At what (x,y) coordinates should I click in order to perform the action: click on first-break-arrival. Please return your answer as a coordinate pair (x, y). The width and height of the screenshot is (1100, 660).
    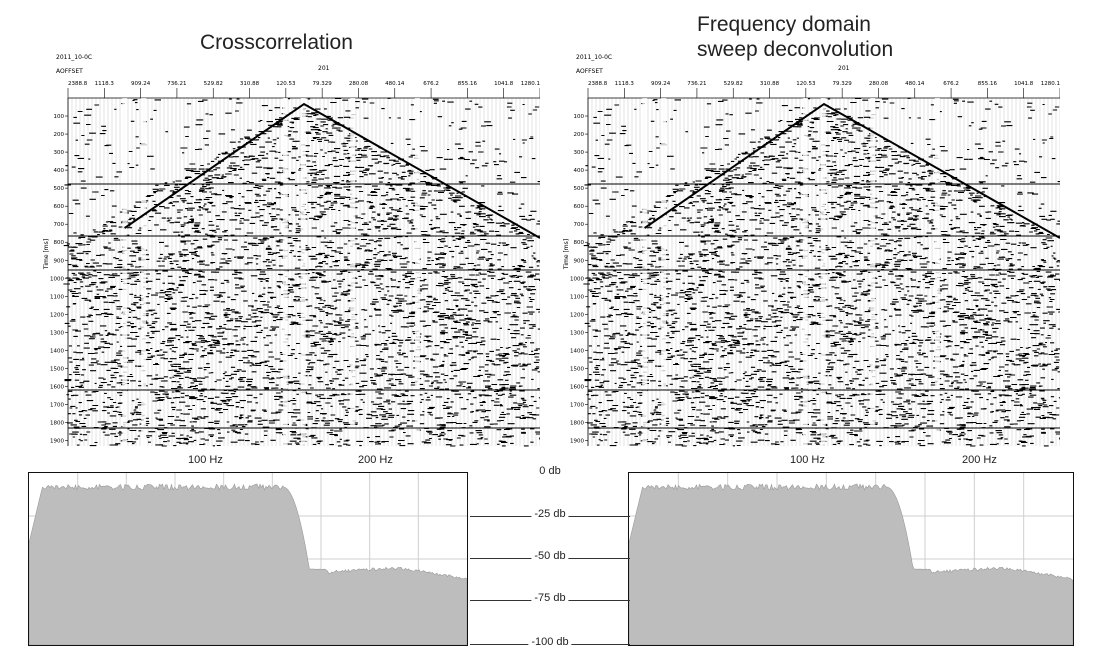
    Looking at the image, I should click on (852, 170).